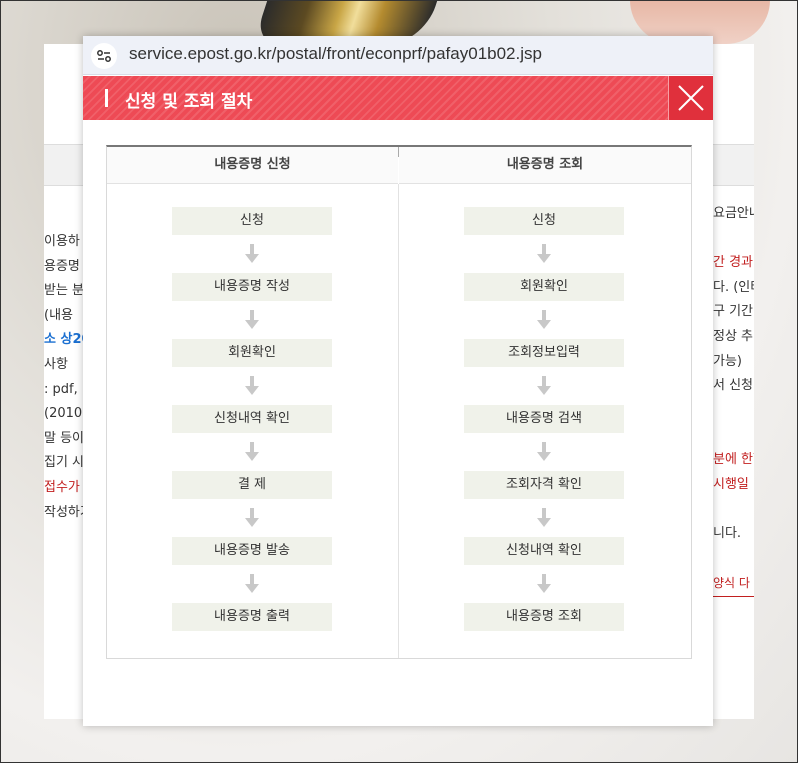 Image resolution: width=798 pixels, height=763 pixels. I want to click on inquiry-column-header: 내용증명 조회, so click(545, 165).